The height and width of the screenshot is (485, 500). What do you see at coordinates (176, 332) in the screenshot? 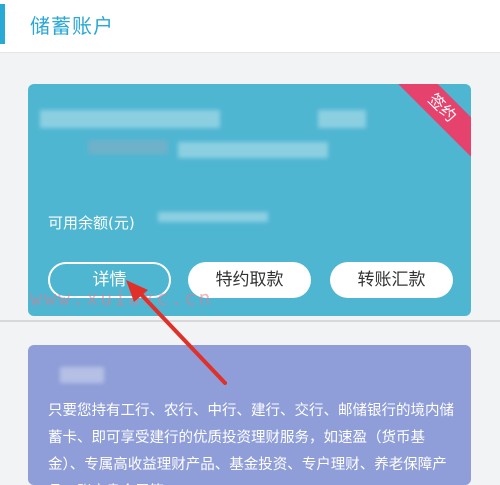
I see `pointer-arrow-icon` at bounding box center [176, 332].